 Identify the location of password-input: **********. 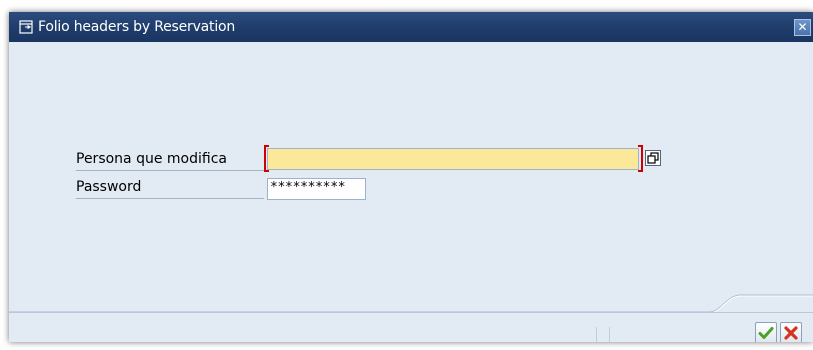
(316, 189).